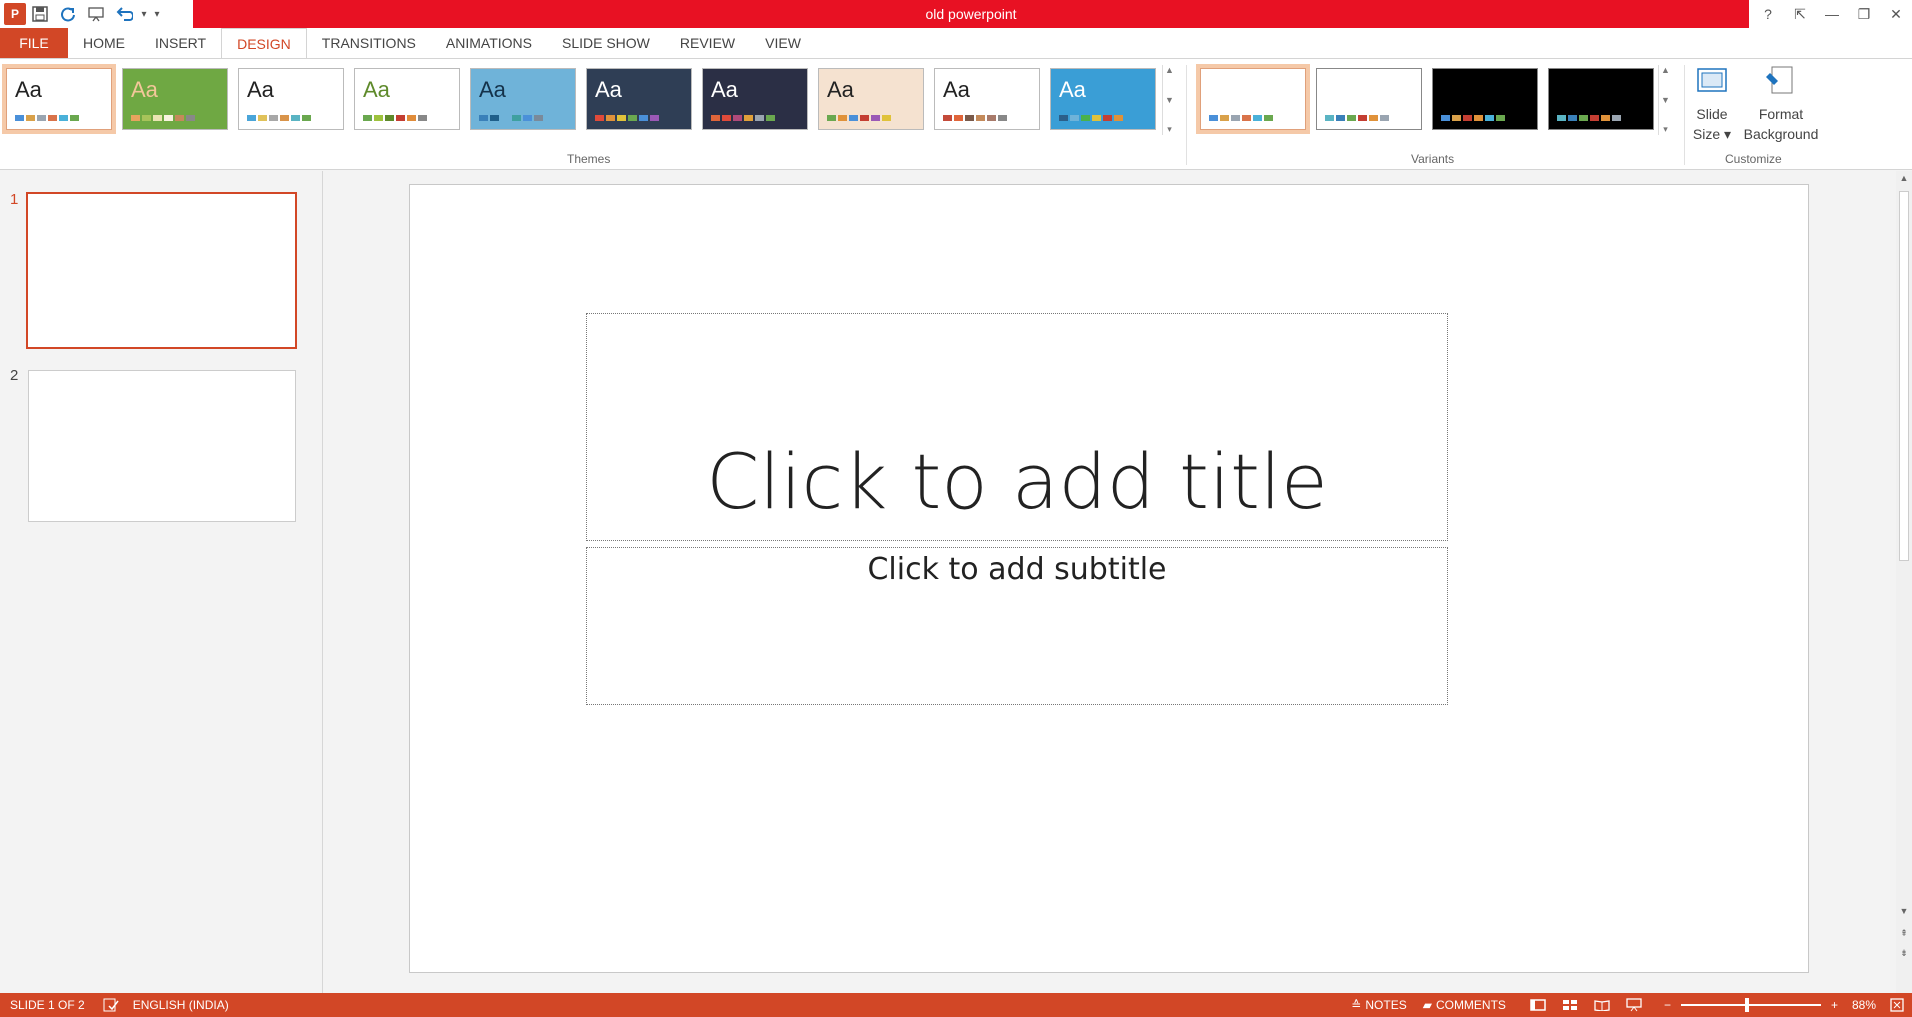 The width and height of the screenshot is (1912, 1017). Describe the element at coordinates (104, 43) in the screenshot. I see `tab-home: HOME` at that location.